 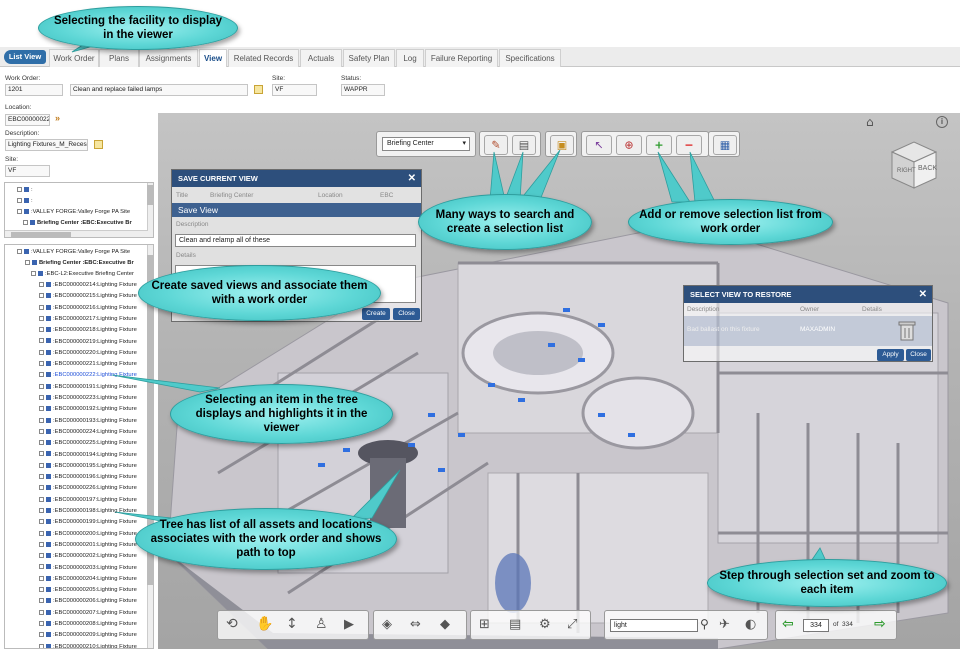 I want to click on tree-item: :EBC000000206:Lighting Fixture, so click(x=88, y=601).